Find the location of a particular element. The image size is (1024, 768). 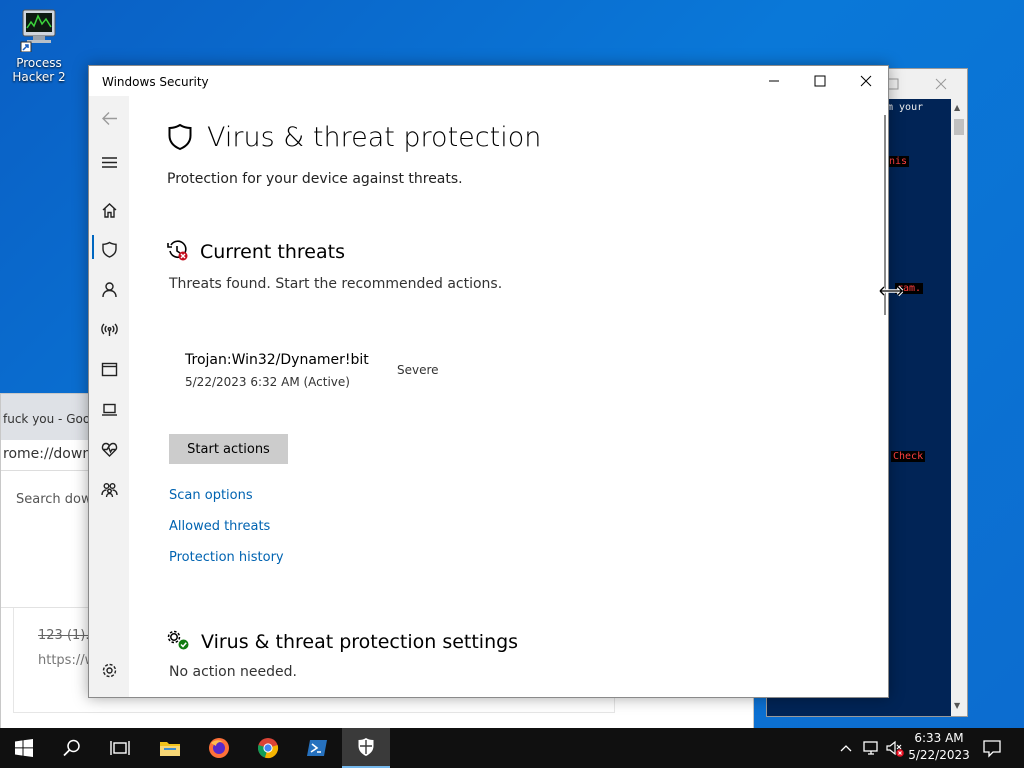

settings-icon is located at coordinates (109, 670).